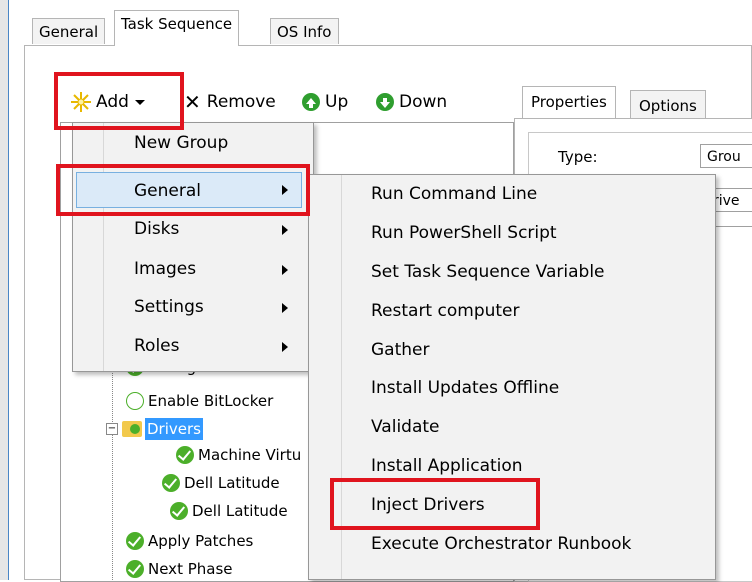  I want to click on menu-item-label: Run PowerShell Script, so click(464, 233).